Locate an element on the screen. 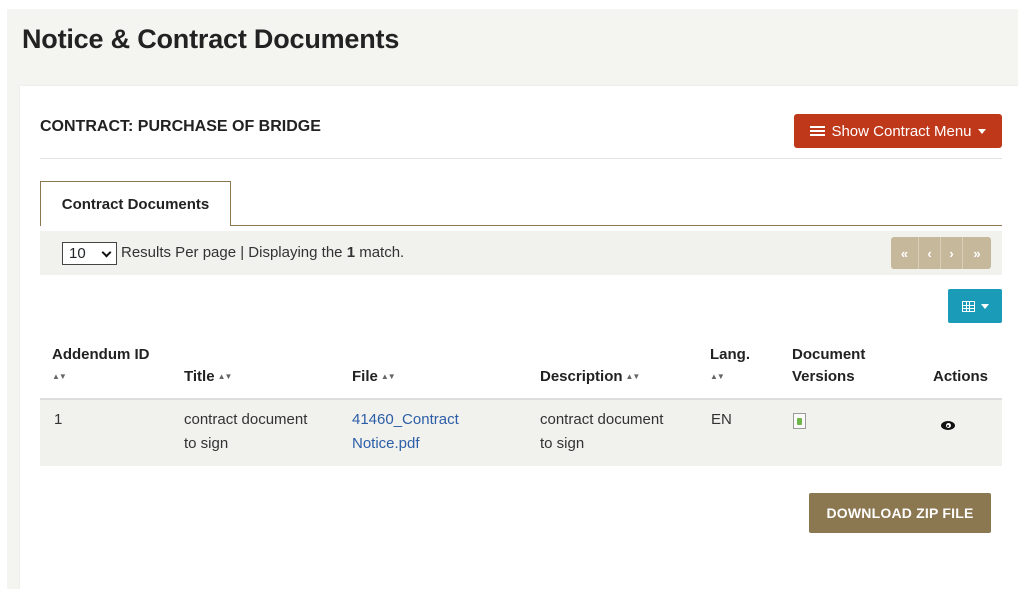 This screenshot has width=1018, height=589. next-page-button: › is located at coordinates (952, 253).